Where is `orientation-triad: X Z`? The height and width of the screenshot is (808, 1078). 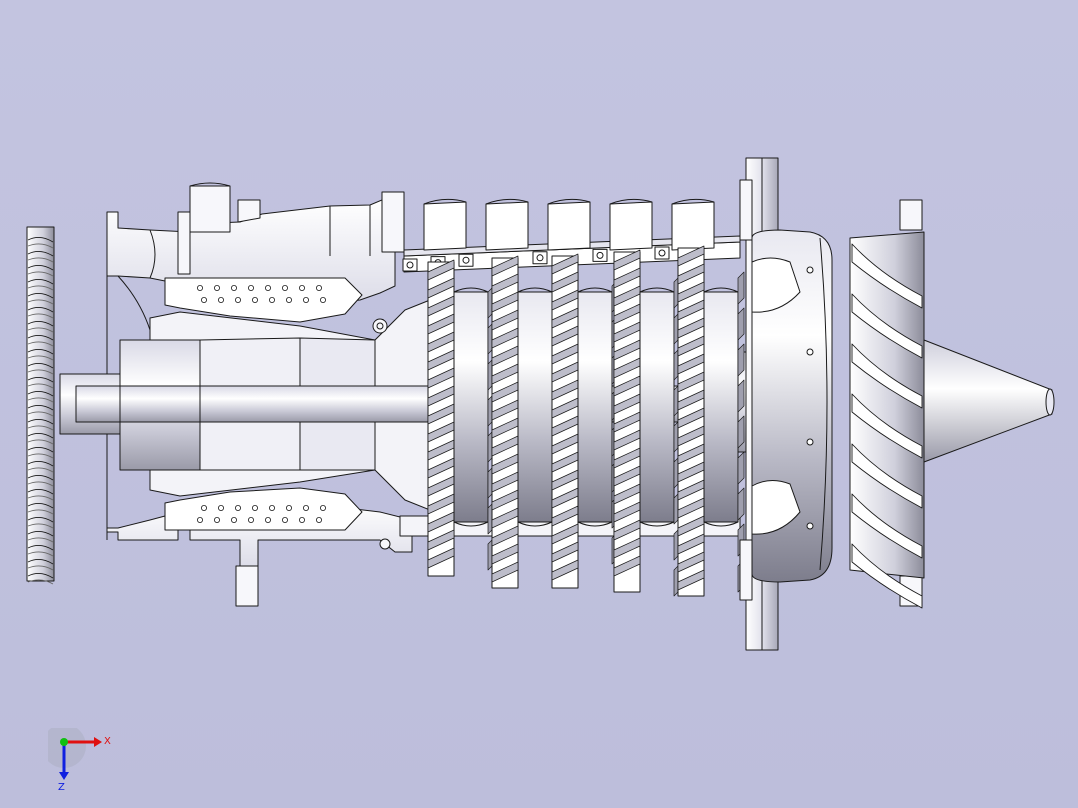
orientation-triad: X Z is located at coordinates (79, 760).